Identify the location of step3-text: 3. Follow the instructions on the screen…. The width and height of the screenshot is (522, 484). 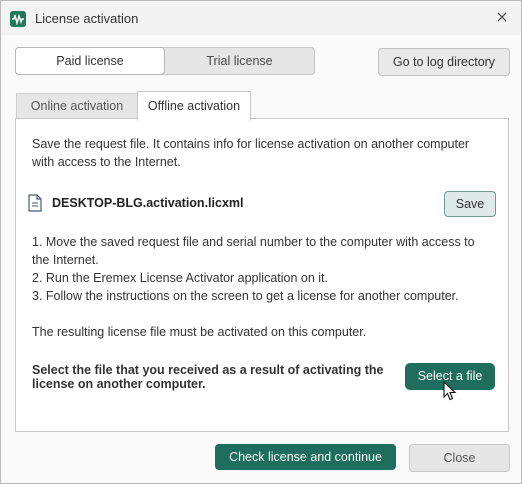
(245, 296).